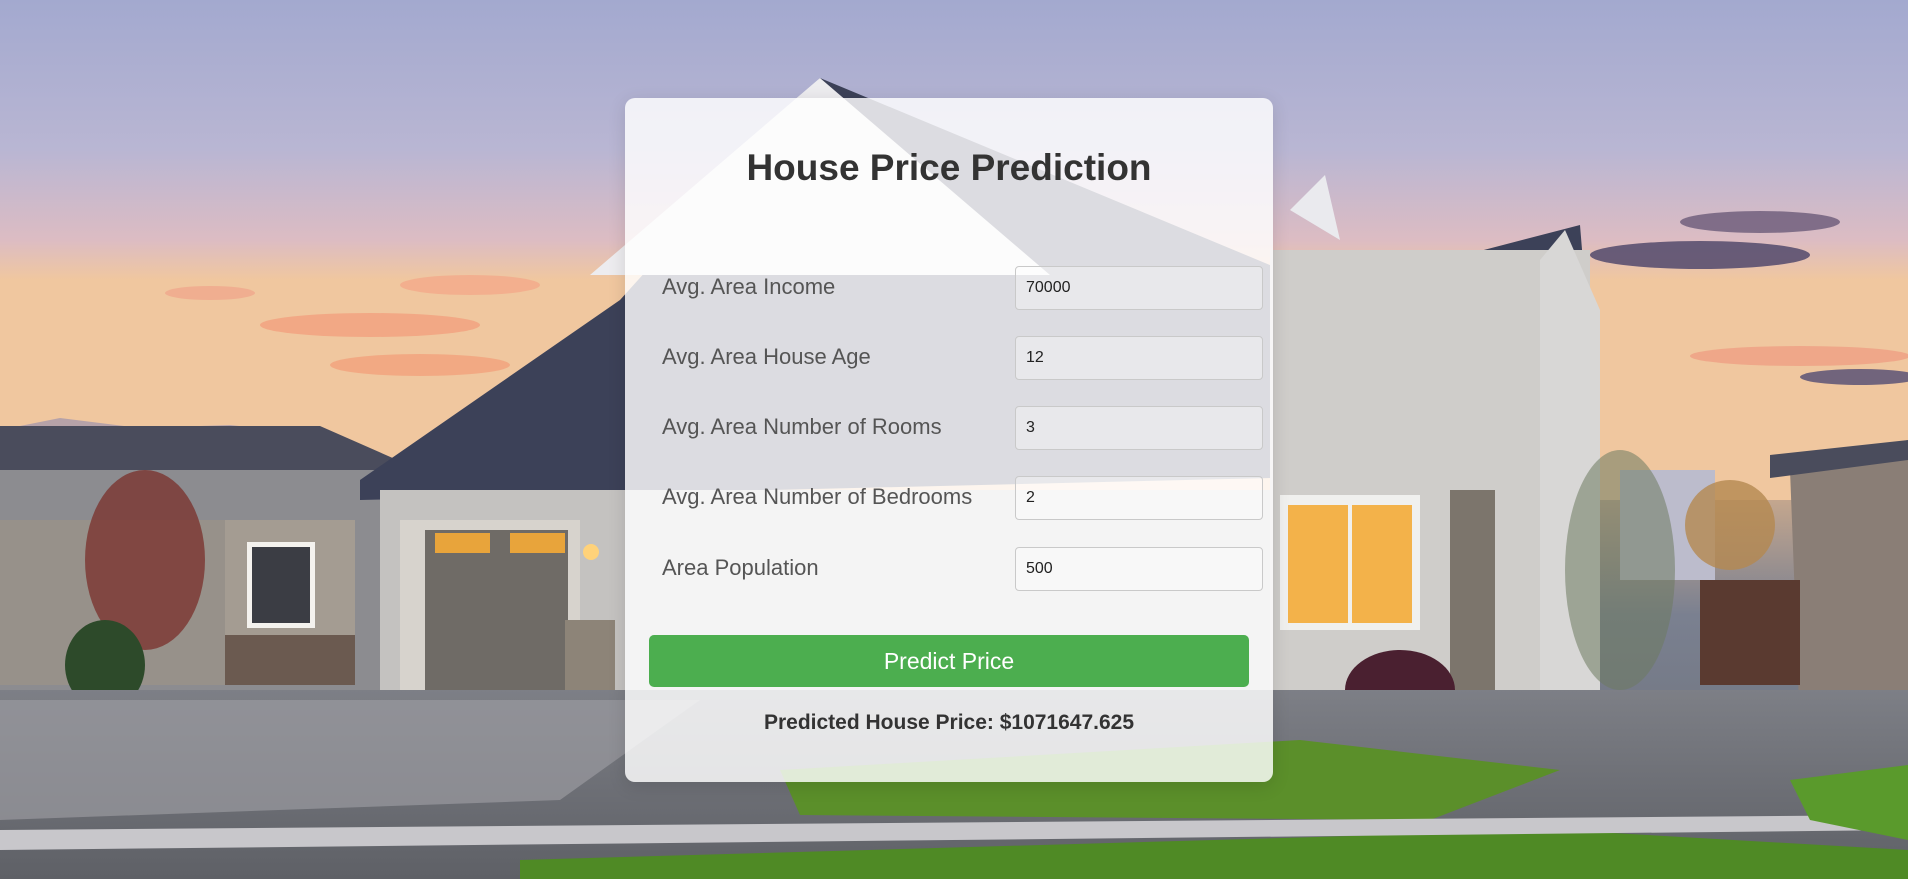 The width and height of the screenshot is (1908, 879). I want to click on number-of-bedrooms-label: Avg. Area Number of Bedrooms, so click(817, 496).